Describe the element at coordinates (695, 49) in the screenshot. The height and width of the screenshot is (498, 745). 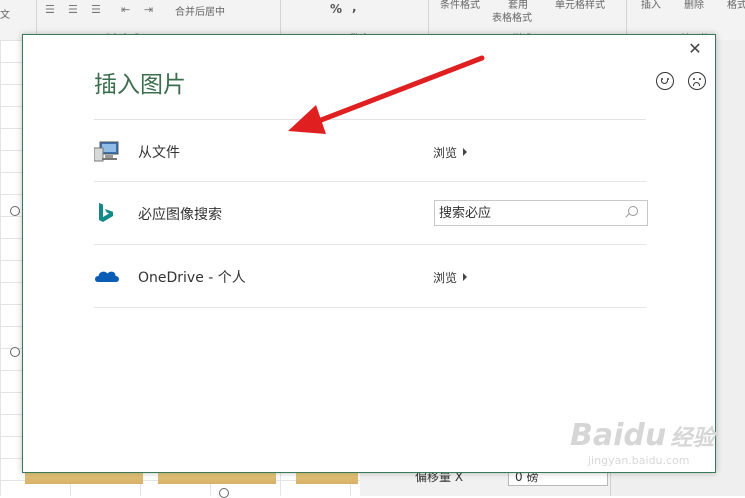
I see `close-button: ✕` at that location.